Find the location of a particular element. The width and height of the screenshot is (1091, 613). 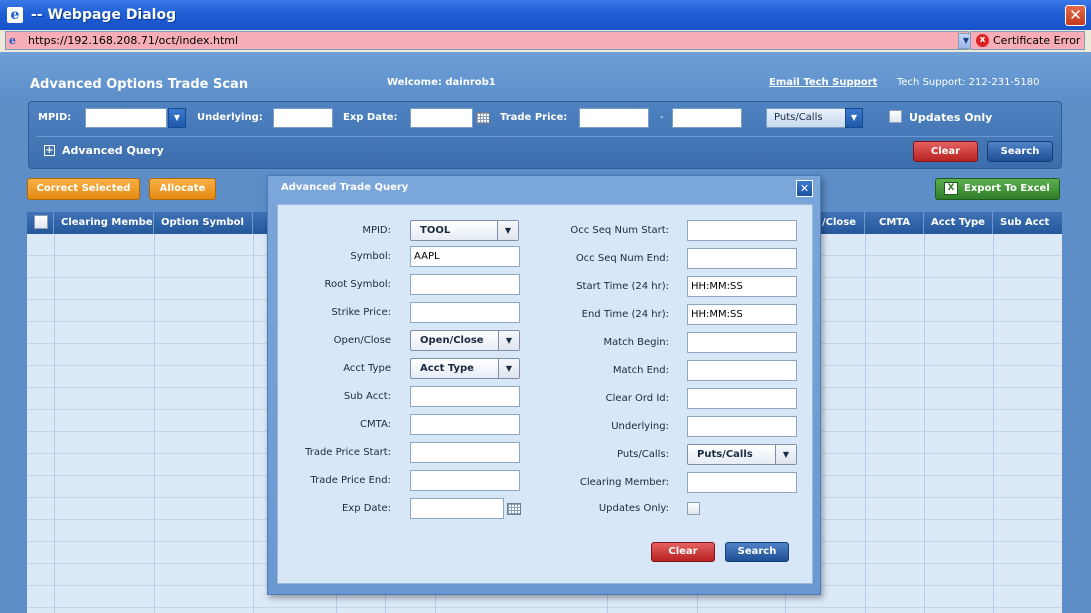

address-url: https://192.168.208.71/oct/index.html is located at coordinates (133, 40).